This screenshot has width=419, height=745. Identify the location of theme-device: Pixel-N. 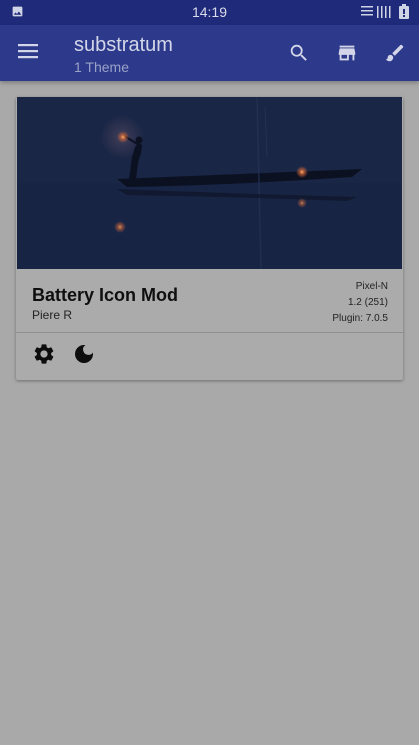
(371, 286).